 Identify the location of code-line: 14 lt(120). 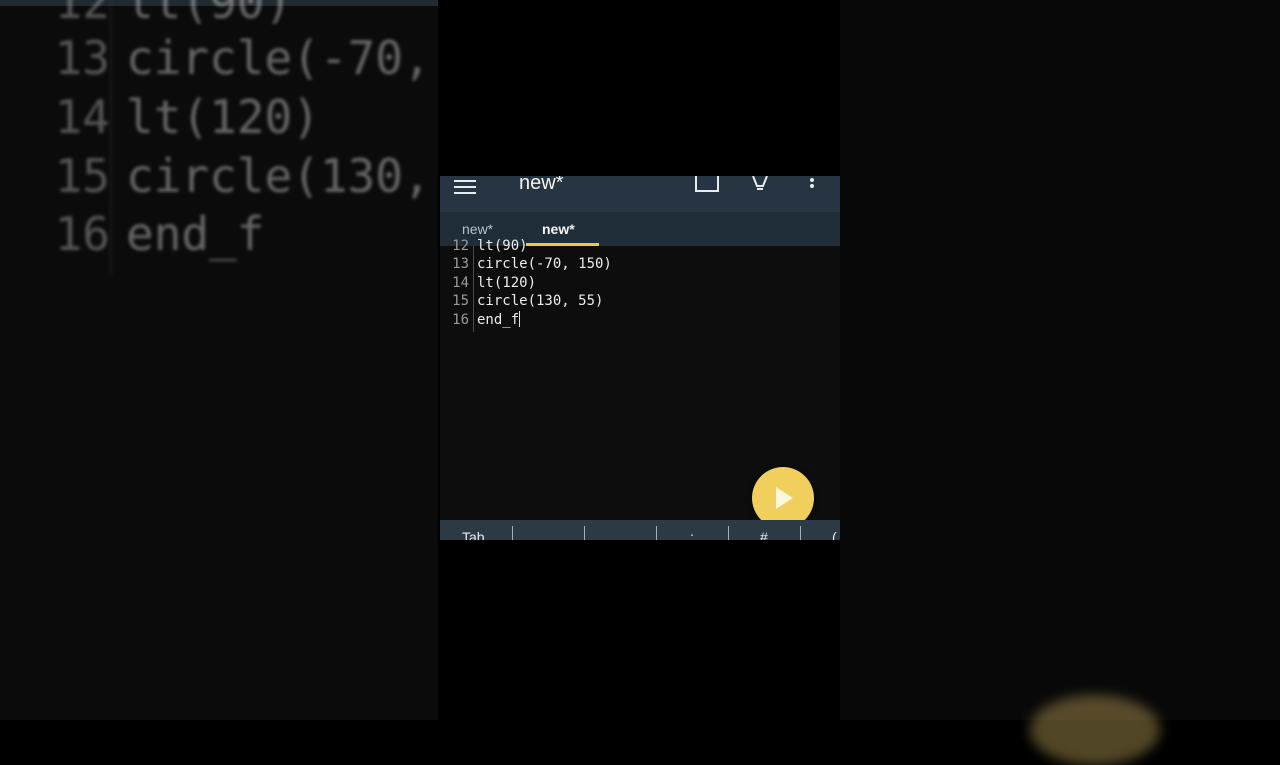
(488, 283).